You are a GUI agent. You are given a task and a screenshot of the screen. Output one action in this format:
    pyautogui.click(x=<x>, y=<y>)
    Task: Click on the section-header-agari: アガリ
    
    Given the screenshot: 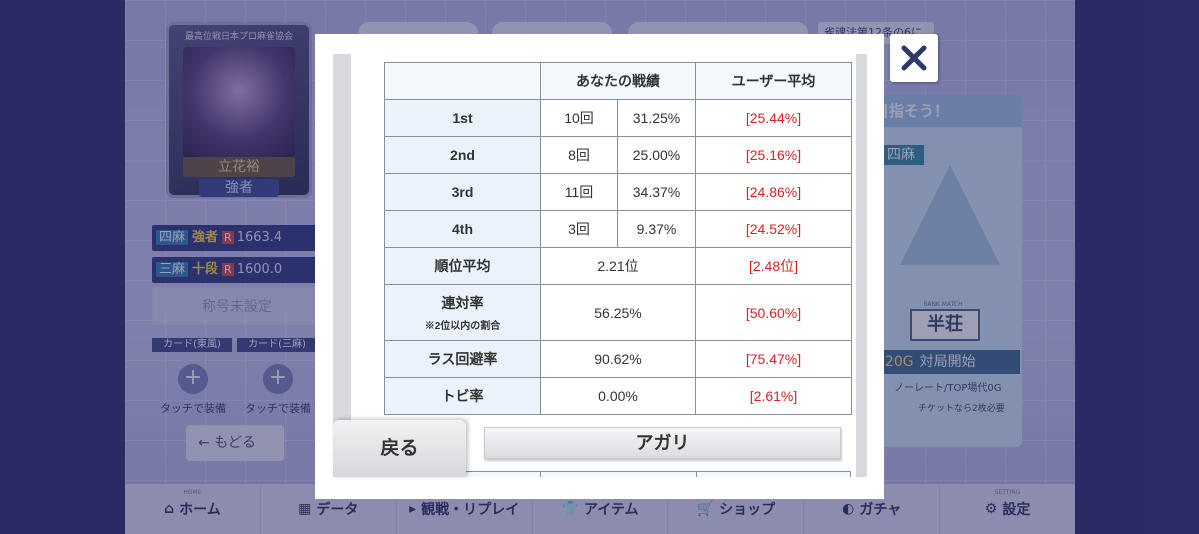 What is the action you would take?
    pyautogui.click(x=662, y=443)
    